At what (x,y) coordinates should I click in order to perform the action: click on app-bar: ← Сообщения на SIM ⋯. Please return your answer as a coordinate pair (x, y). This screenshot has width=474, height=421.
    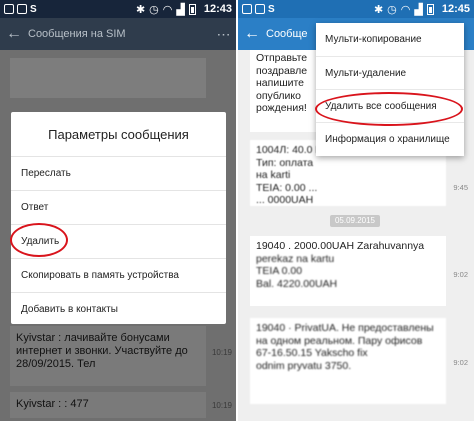
    Looking at the image, I should click on (118, 34).